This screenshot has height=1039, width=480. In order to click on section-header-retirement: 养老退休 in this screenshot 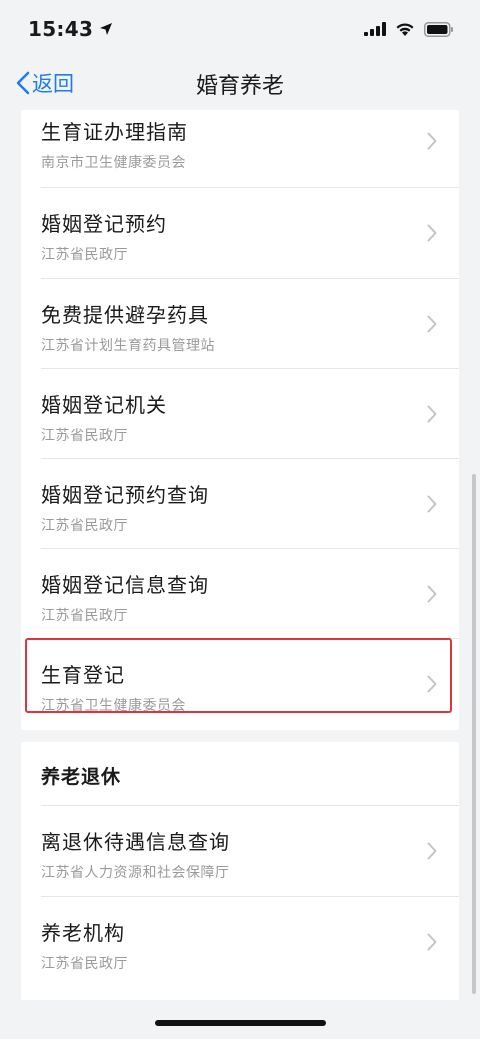, I will do `click(81, 777)`.